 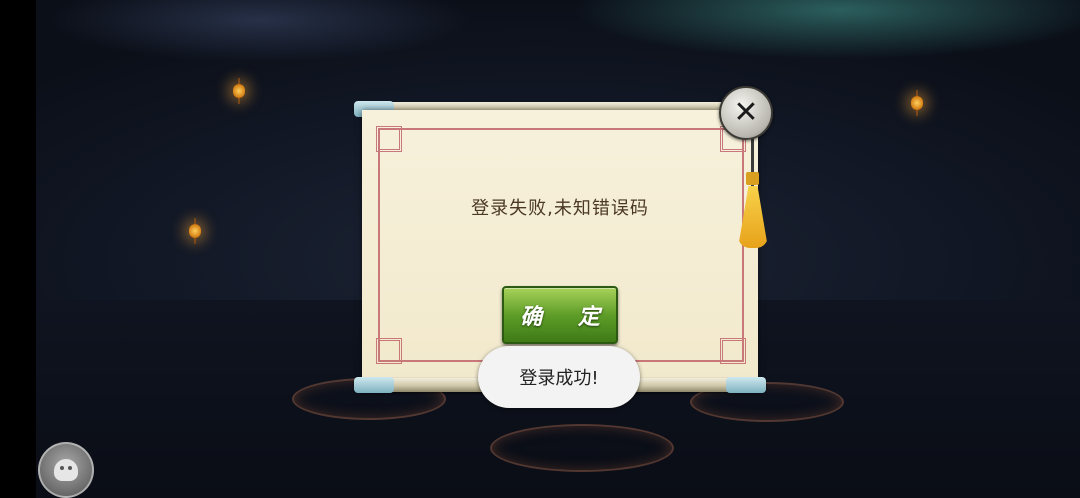 I want to click on toast-text: 登录成功!, so click(x=559, y=378).